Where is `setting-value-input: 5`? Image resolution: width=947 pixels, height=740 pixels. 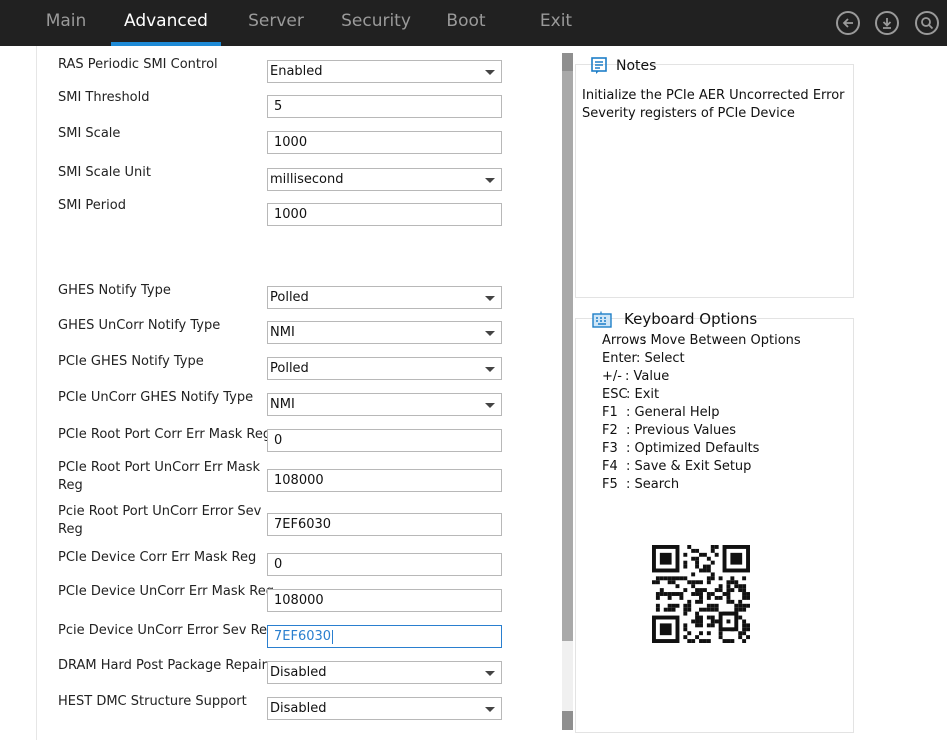
setting-value-input: 5 is located at coordinates (384, 106).